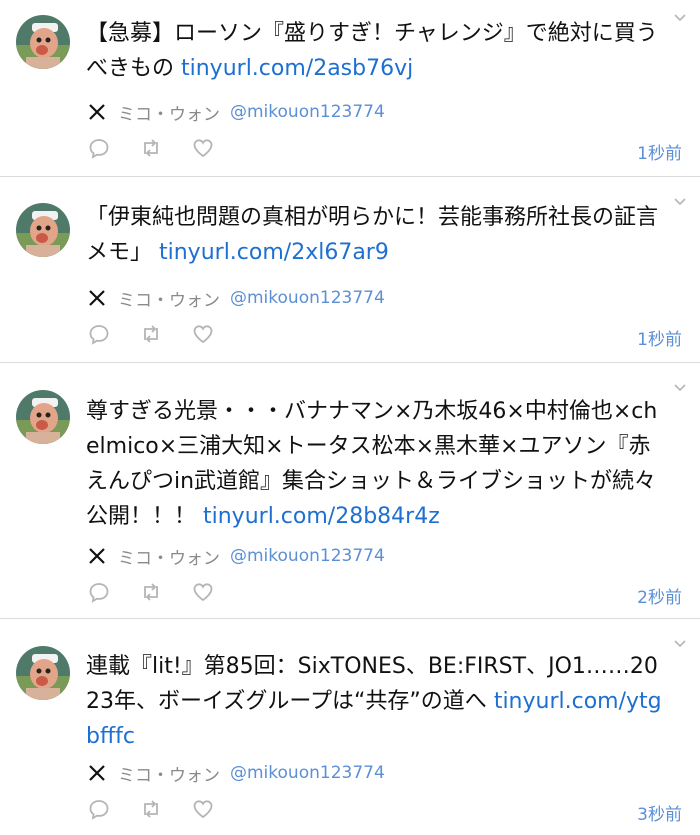 Image resolution: width=700 pixels, height=835 pixels. What do you see at coordinates (274, 252) in the screenshot?
I see `post-link: tinyurl.com/2xl67ar9` at bounding box center [274, 252].